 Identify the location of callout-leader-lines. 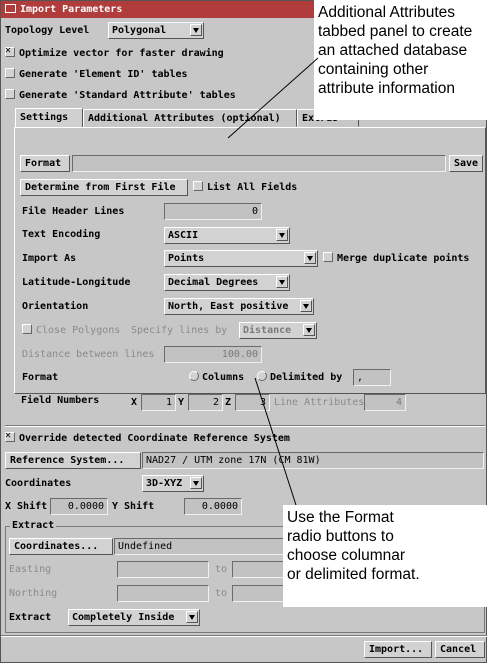
(273, 281).